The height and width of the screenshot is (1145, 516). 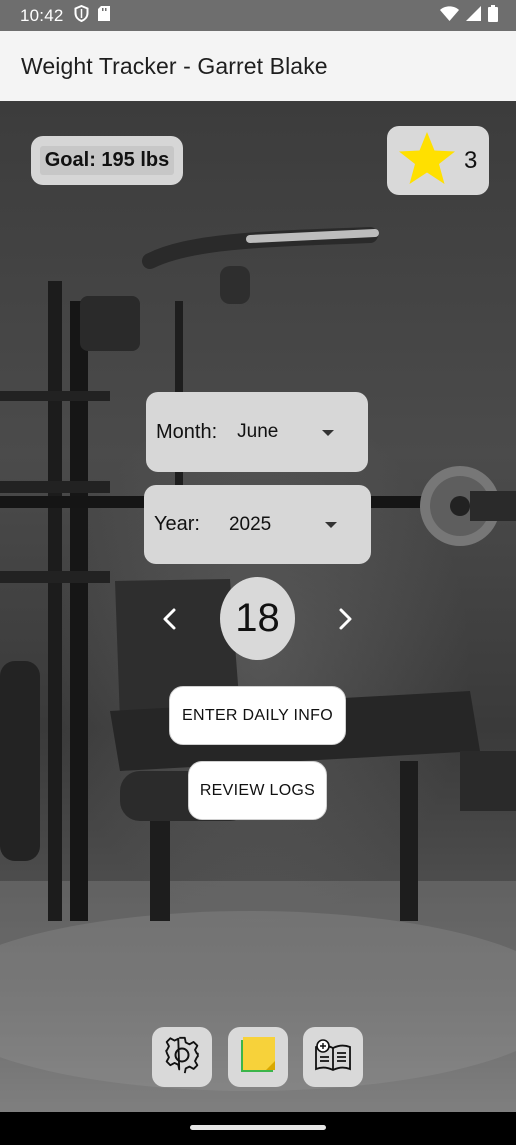 I want to click on year-value: 2025, so click(x=250, y=525).